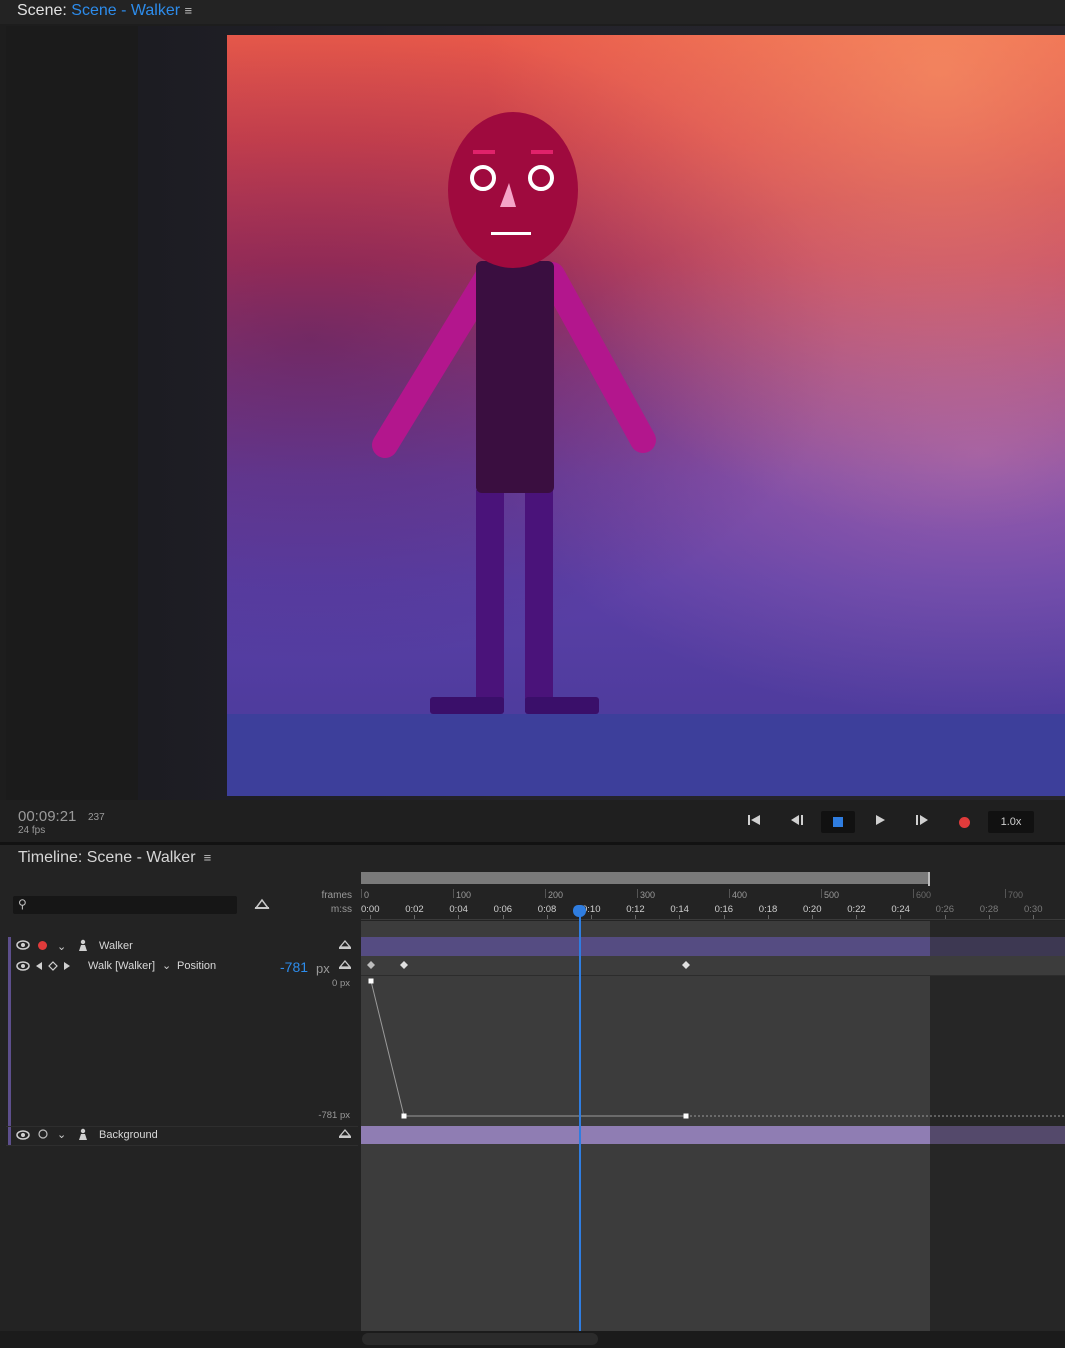  What do you see at coordinates (53, 967) in the screenshot?
I see `add-keyframe-icon` at bounding box center [53, 967].